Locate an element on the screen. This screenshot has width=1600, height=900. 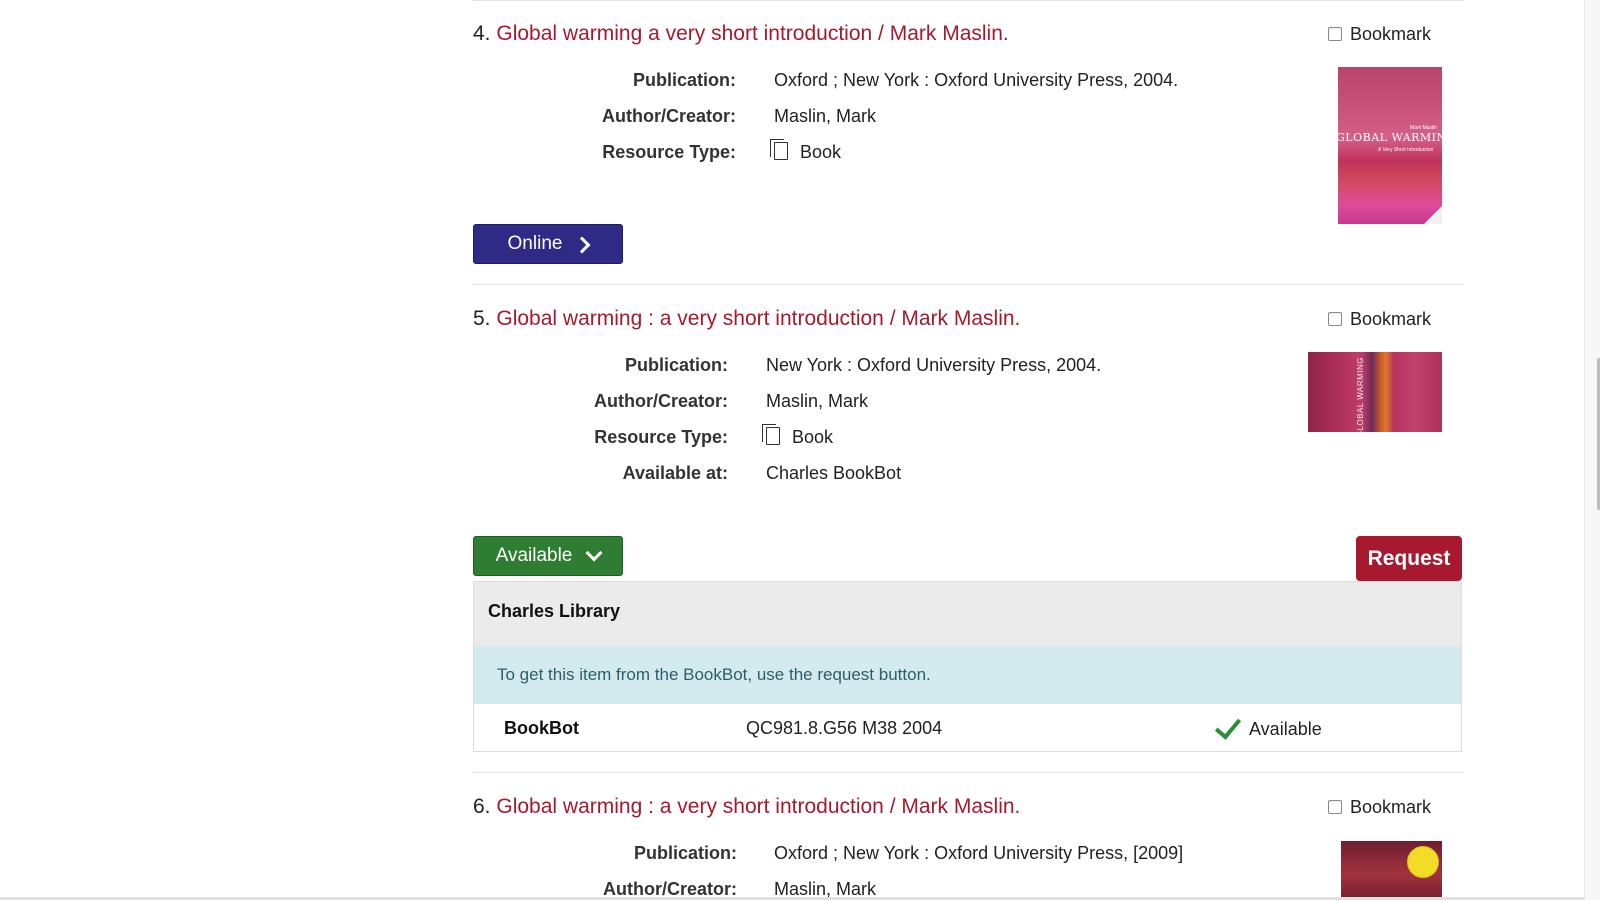
result-number: 6. is located at coordinates (482, 806).